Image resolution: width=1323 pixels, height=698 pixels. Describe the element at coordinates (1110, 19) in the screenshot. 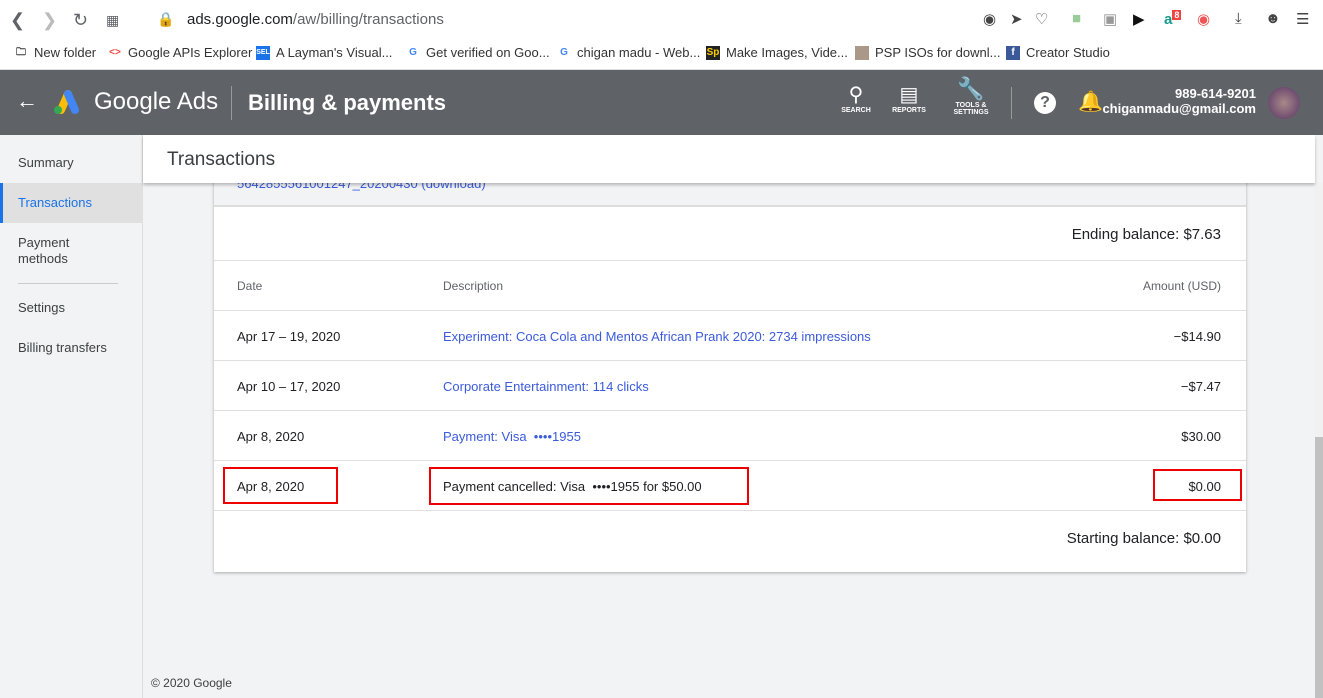

I see `extension-r-icon: ▣` at that location.